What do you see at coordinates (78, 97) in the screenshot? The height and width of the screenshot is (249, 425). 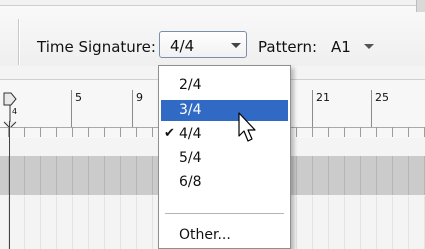 I see `bar-number: 5` at bounding box center [78, 97].